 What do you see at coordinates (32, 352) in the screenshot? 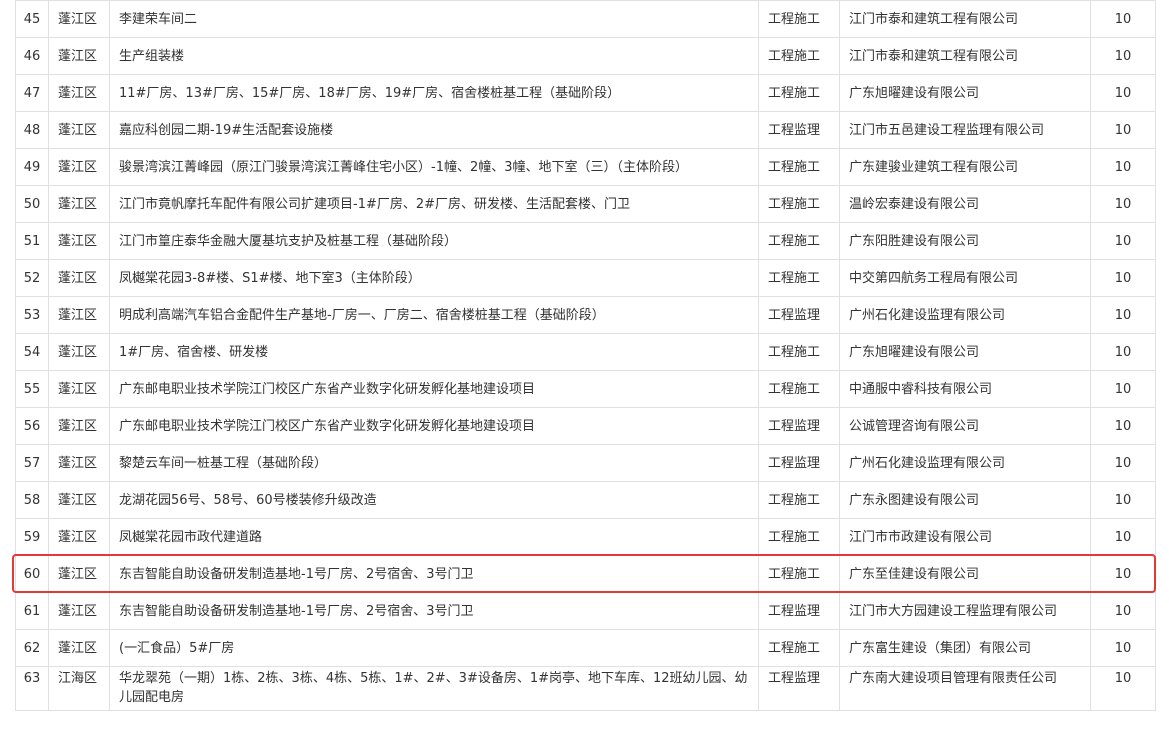
I see `row-number: 54` at bounding box center [32, 352].